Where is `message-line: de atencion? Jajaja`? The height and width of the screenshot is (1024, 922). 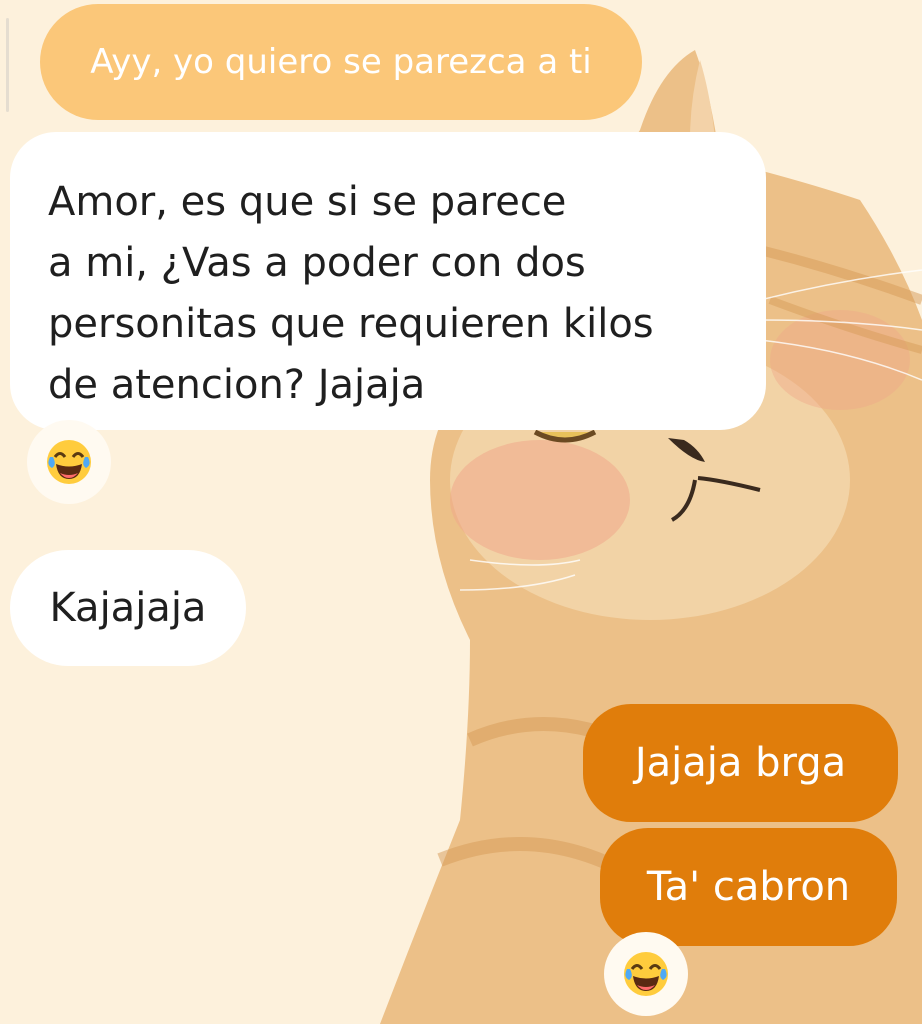
message-line: de atencion? Jajaja is located at coordinates (237, 385).